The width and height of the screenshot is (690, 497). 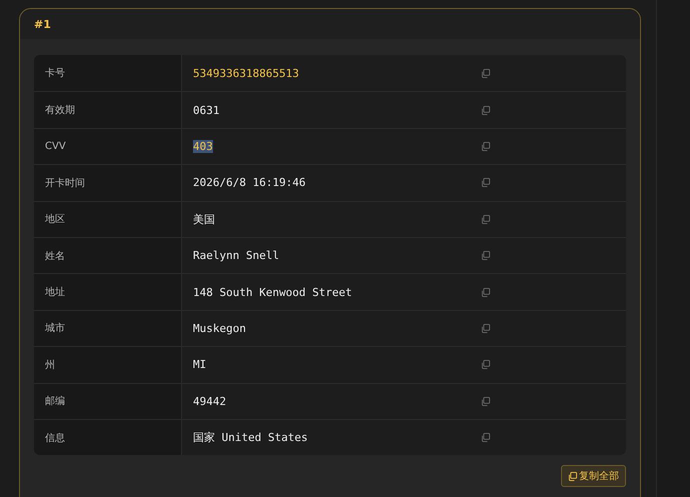 I want to click on card-title: #1, so click(x=42, y=24).